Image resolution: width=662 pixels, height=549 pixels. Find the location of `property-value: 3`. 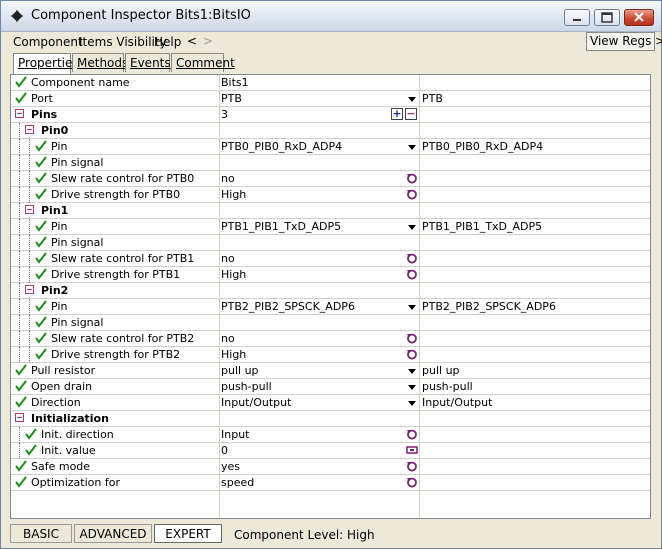

property-value: 3 is located at coordinates (224, 114).